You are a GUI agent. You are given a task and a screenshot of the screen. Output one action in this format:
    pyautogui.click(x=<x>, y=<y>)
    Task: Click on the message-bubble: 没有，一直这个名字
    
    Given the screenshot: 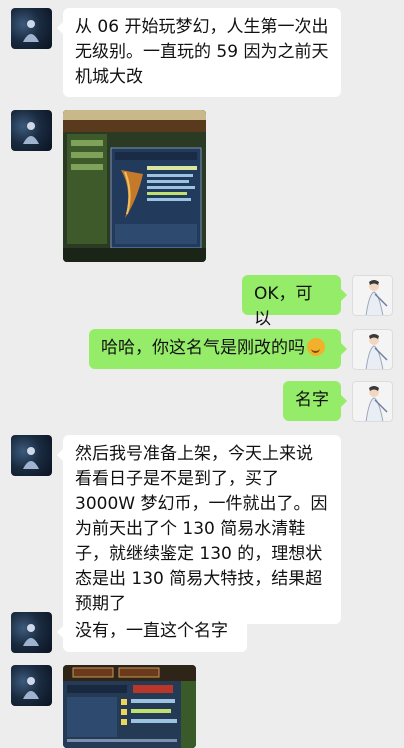 What is the action you would take?
    pyautogui.click(x=152, y=632)
    